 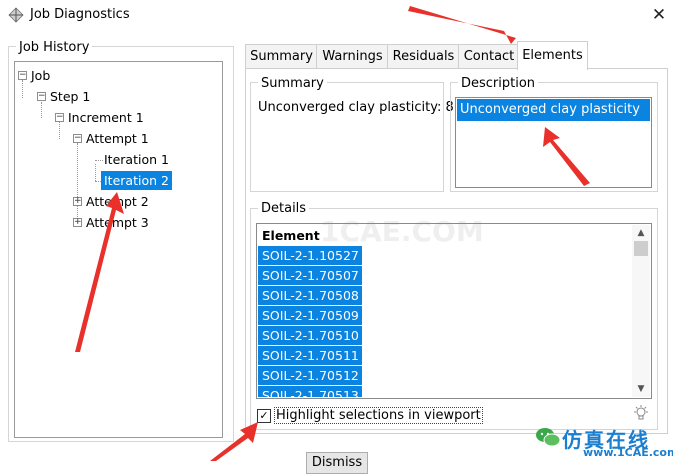 I want to click on table-row: SOIL-2-1.70509, so click(x=310, y=315).